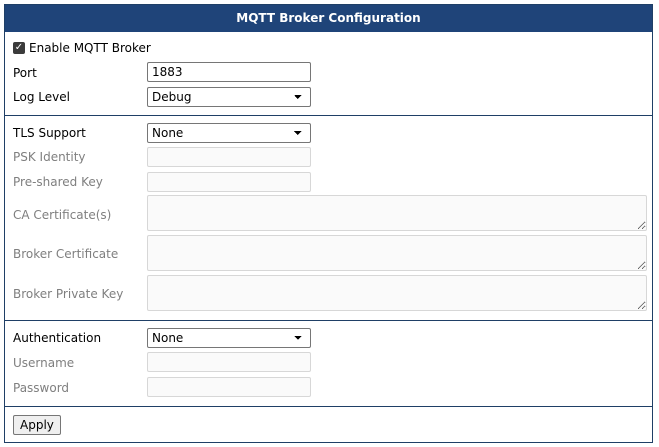 The height and width of the screenshot is (447, 659). Describe the element at coordinates (397, 253) in the screenshot. I see `broker-certificate-textarea` at that location.